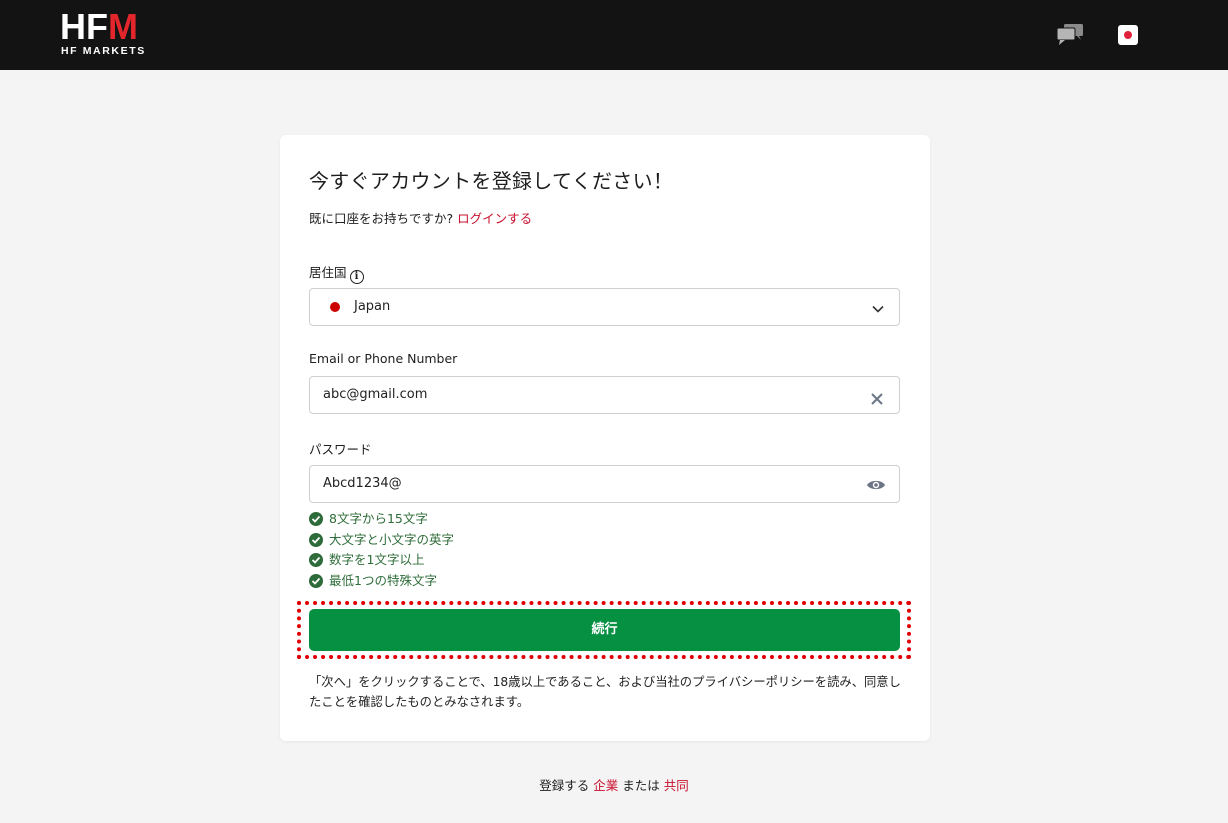 The height and width of the screenshot is (823, 1228). I want to click on corporate-link: 企業, so click(605, 785).